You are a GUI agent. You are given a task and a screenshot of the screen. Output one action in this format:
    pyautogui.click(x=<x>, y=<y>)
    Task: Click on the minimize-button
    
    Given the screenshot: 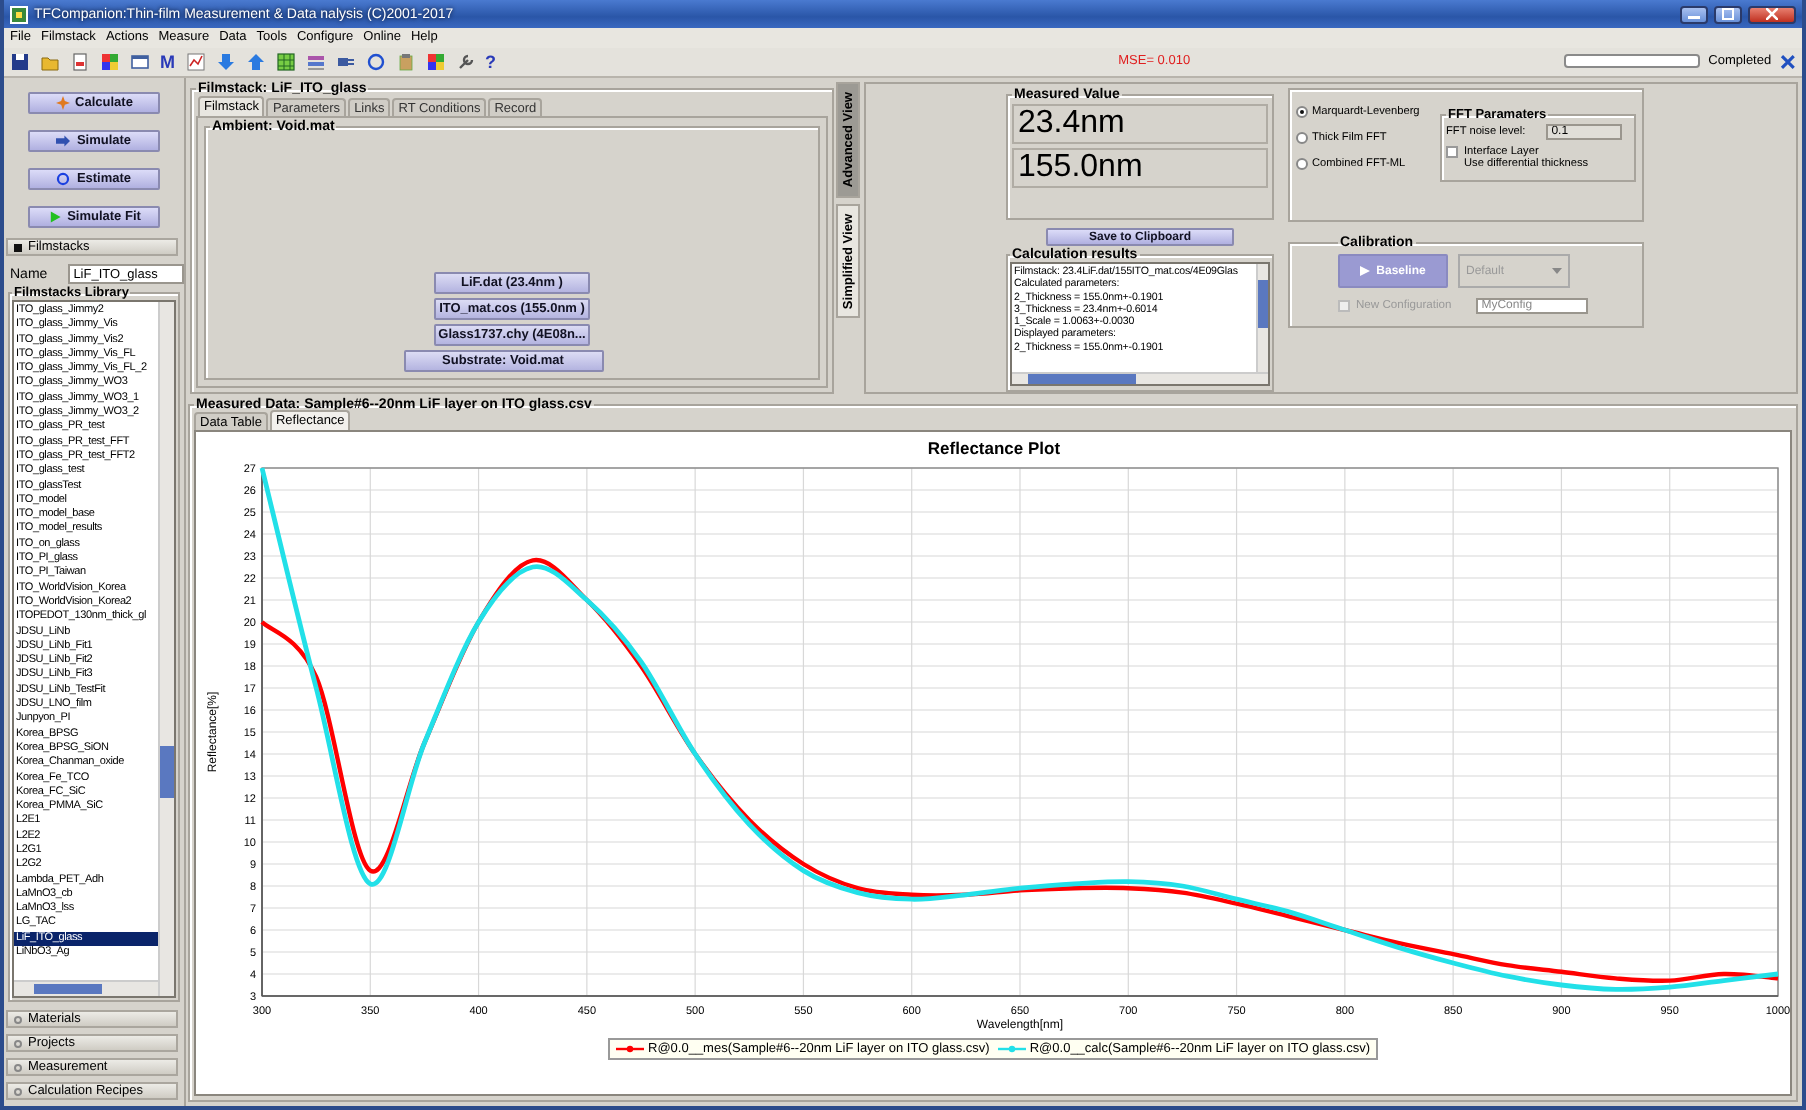 What is the action you would take?
    pyautogui.click(x=1694, y=14)
    